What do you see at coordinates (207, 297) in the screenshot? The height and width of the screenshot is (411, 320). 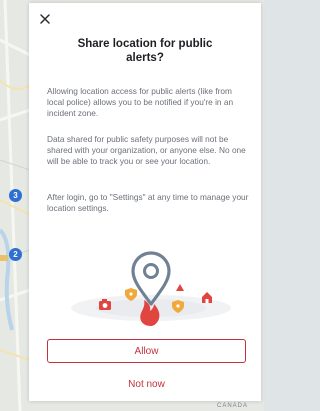 I see `house-icon` at bounding box center [207, 297].